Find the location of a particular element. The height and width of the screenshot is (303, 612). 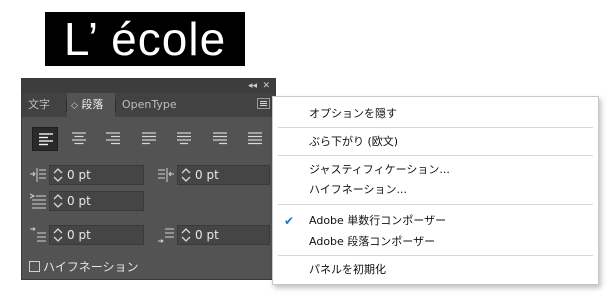

right-indent-field: 0 pt is located at coordinates (214, 175).